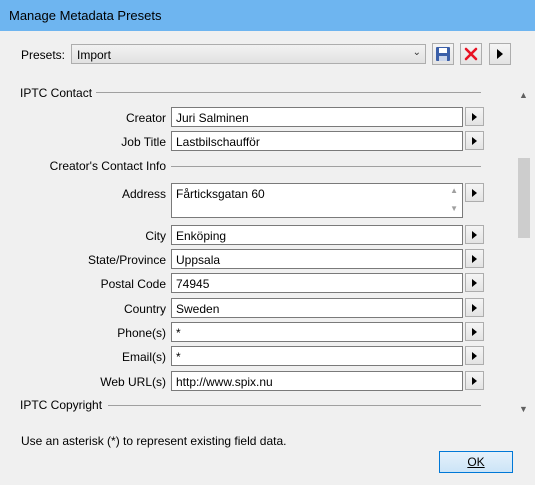 The width and height of the screenshot is (535, 485). I want to click on presets-label: Presets:, so click(43, 55).